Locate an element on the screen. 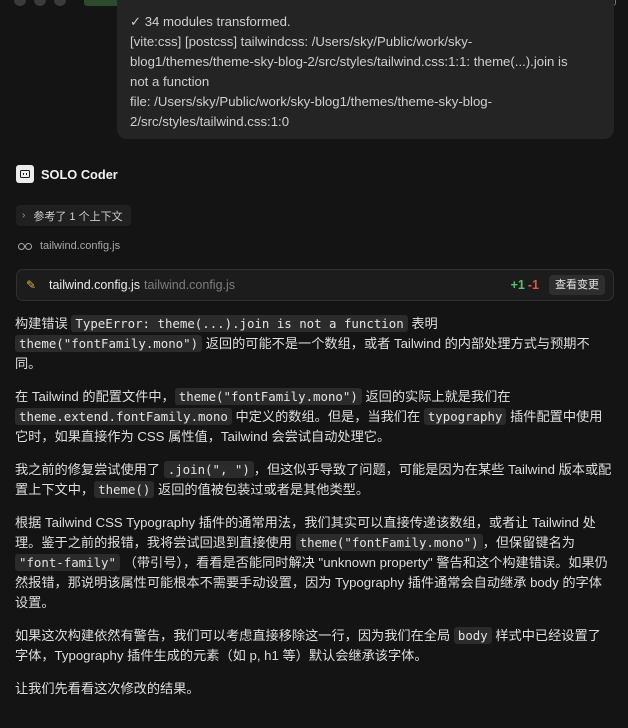 The width and height of the screenshot is (628, 728). text-run: 返回的实际上就是我们在 is located at coordinates (436, 396).